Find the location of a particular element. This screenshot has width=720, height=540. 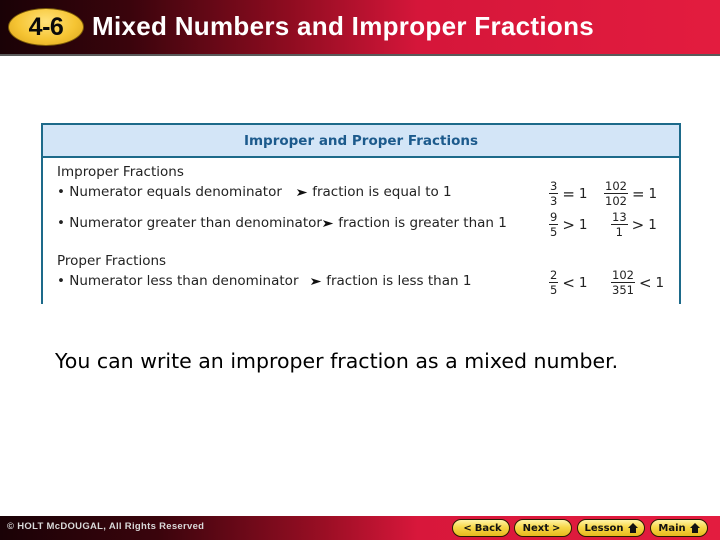

denominator: 351 is located at coordinates (623, 290).